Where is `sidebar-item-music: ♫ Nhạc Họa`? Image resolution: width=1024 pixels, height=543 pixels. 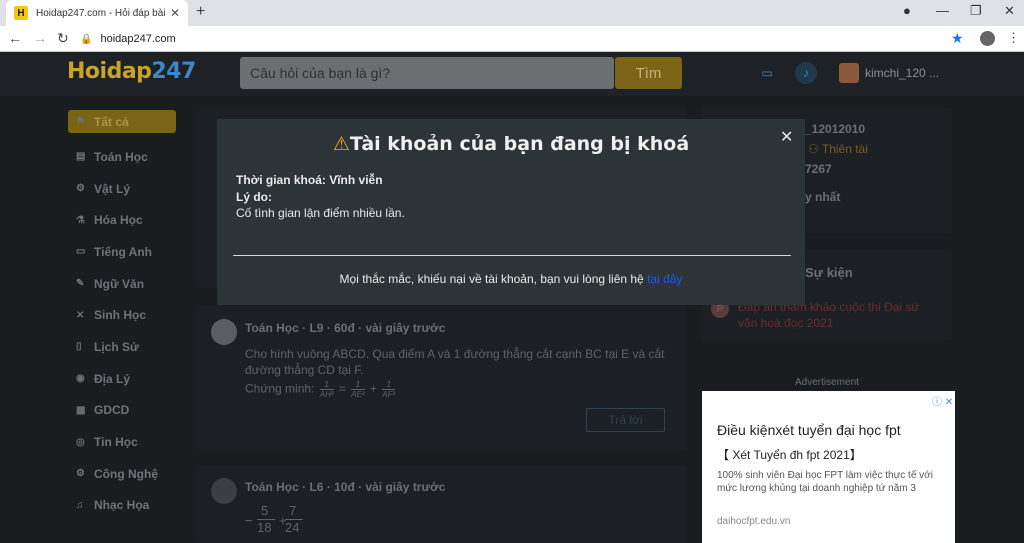
sidebar-item-music: ♫ Nhạc Họa is located at coordinates (122, 506).